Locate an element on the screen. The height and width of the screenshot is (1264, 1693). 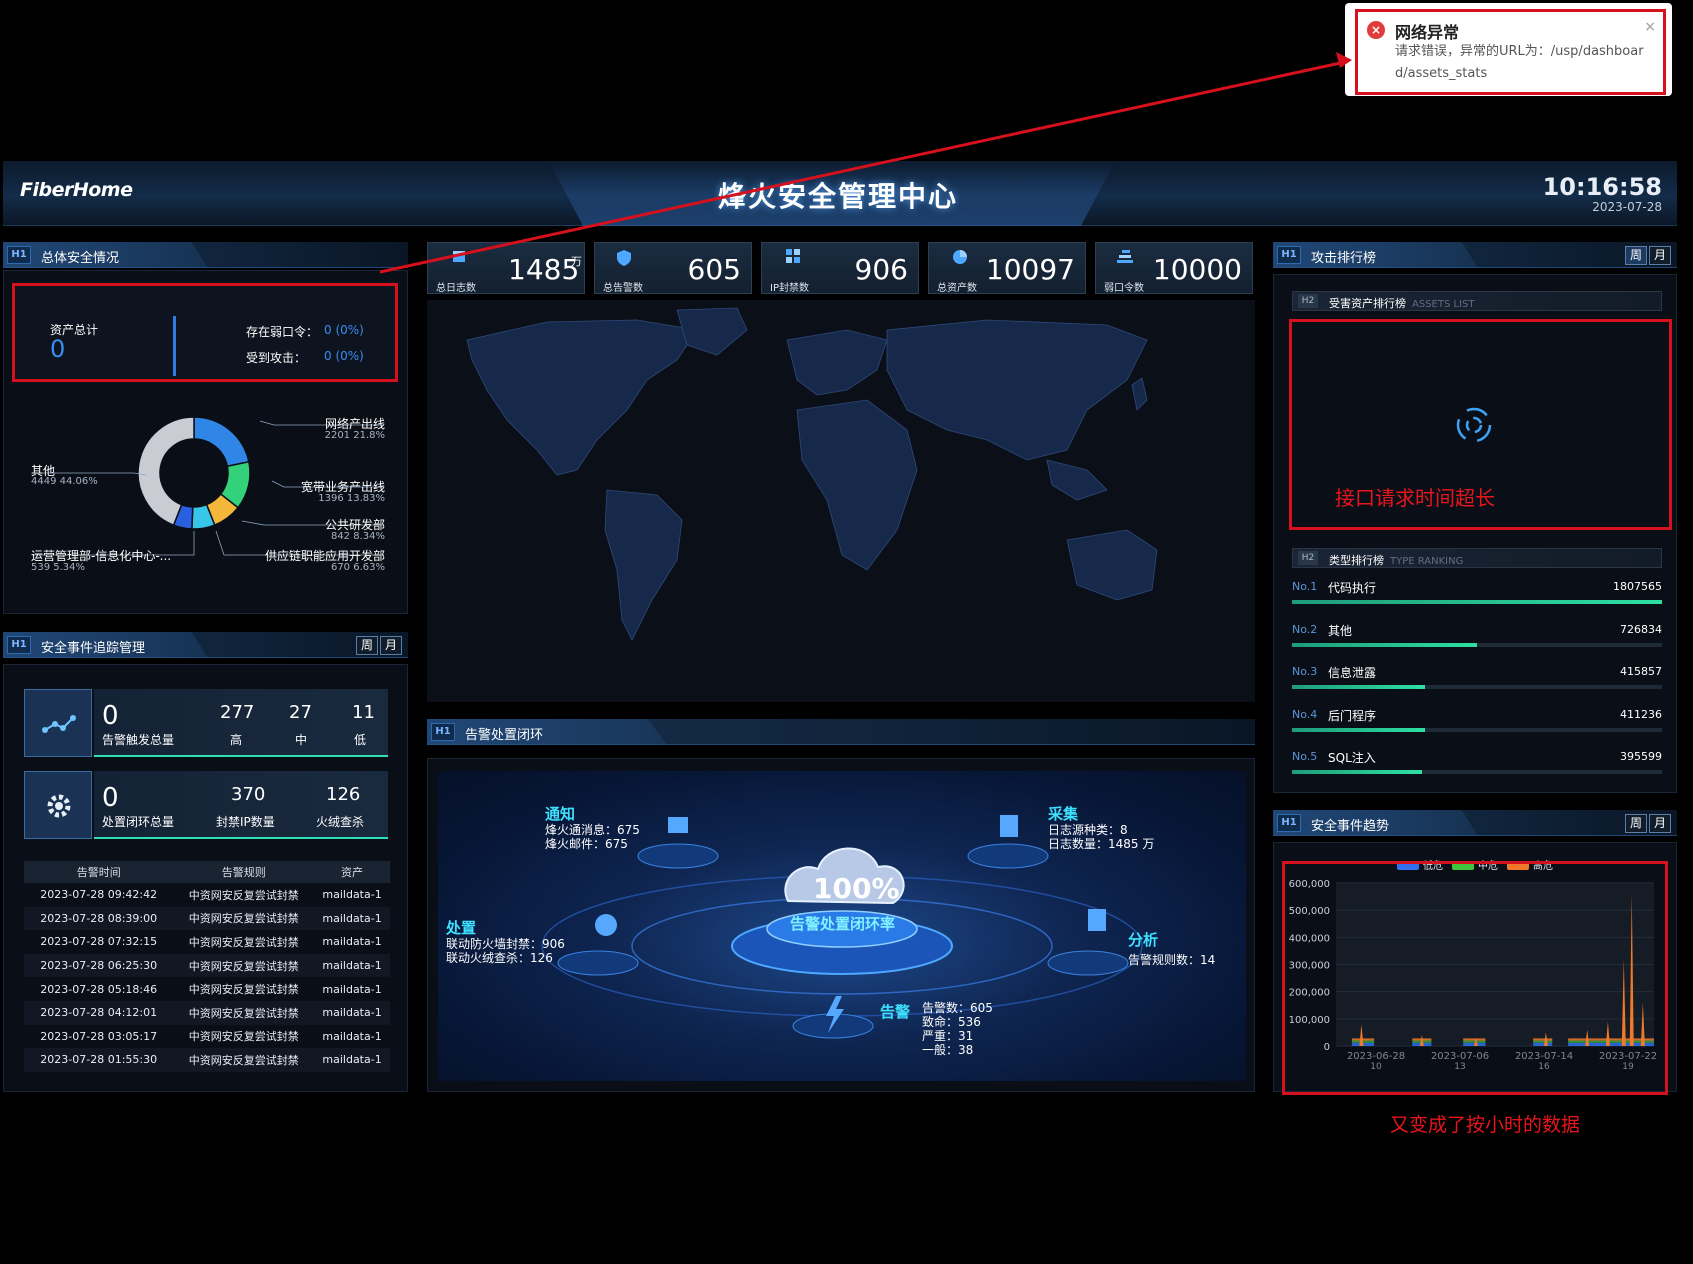
table-row: 2023-07-28 08:39:00 中资网安反复尝试封禁 maildata-1 is located at coordinates (207, 918).